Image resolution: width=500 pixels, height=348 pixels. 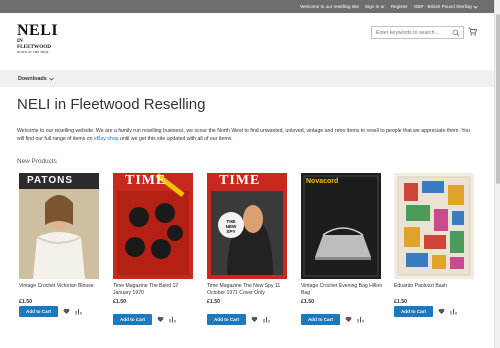 I want to click on site-logo: NELI IN FLEETWOOD DOWN AT THE SHOP, so click(x=38, y=42).